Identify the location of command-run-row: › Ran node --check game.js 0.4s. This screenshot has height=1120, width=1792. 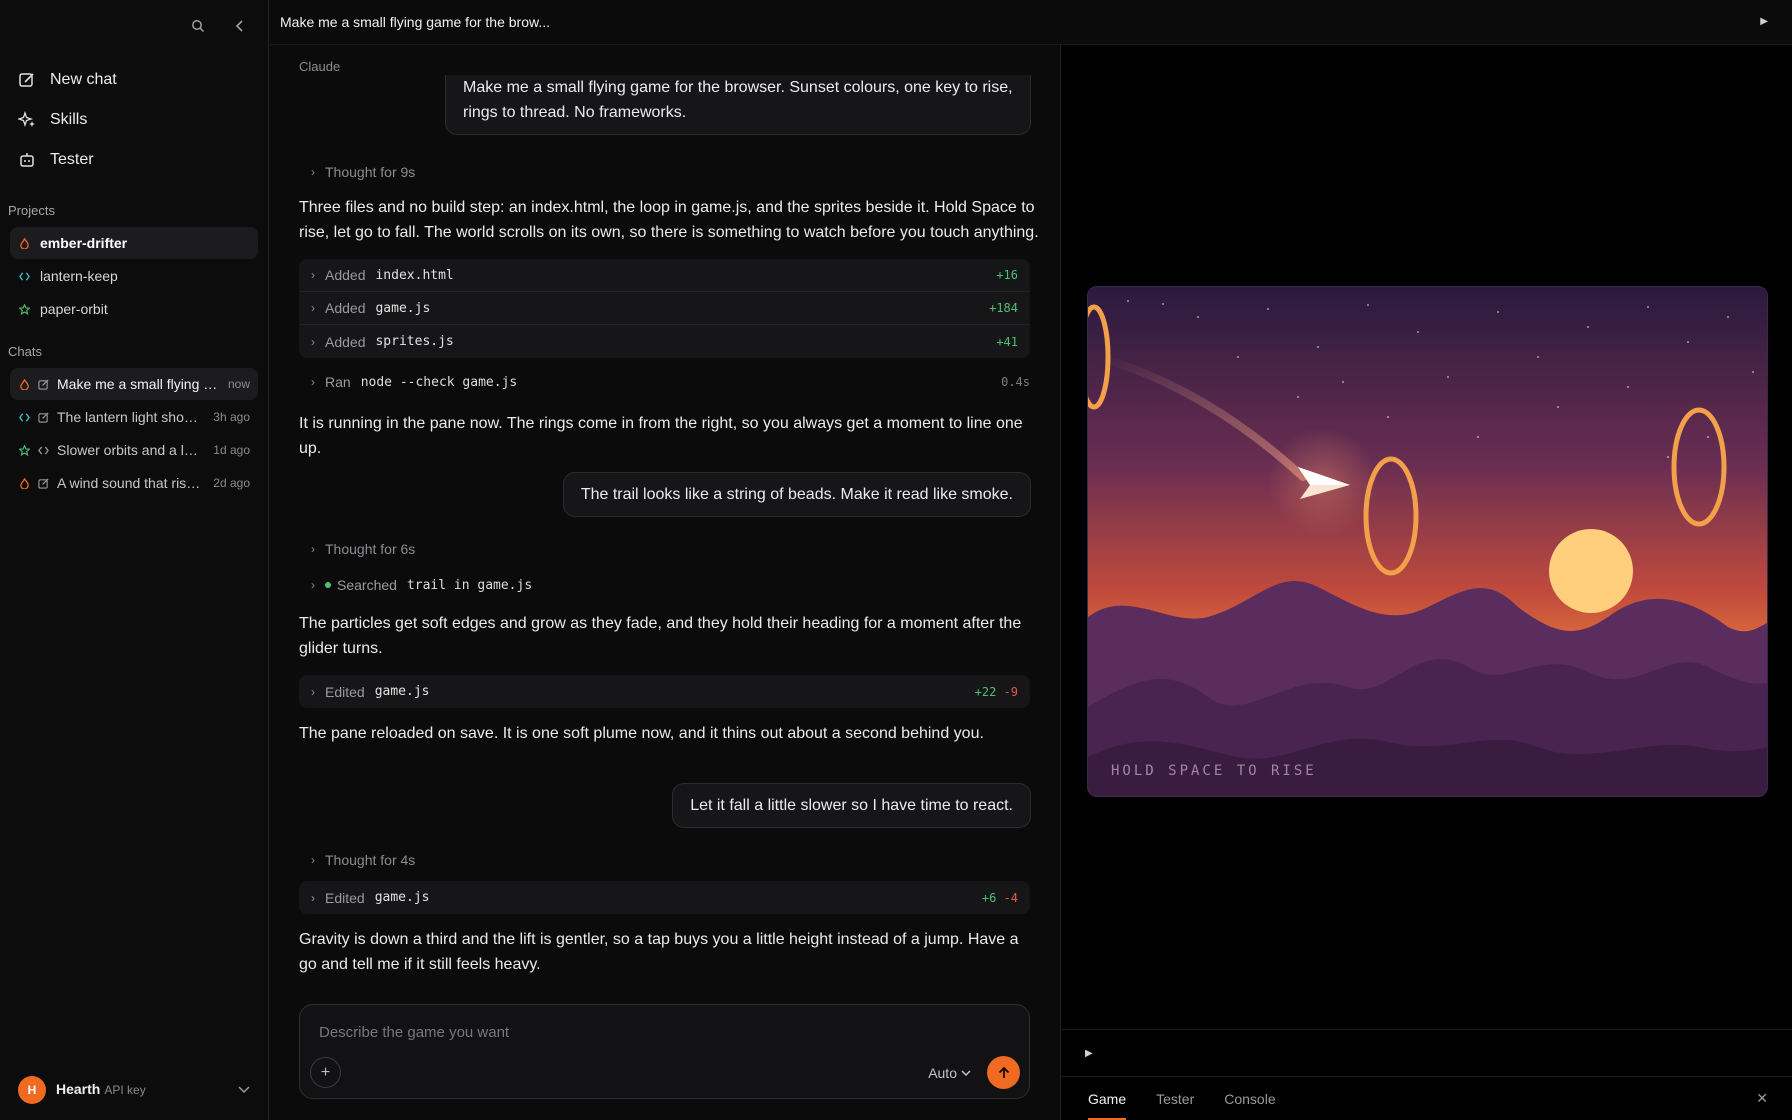
(670, 382).